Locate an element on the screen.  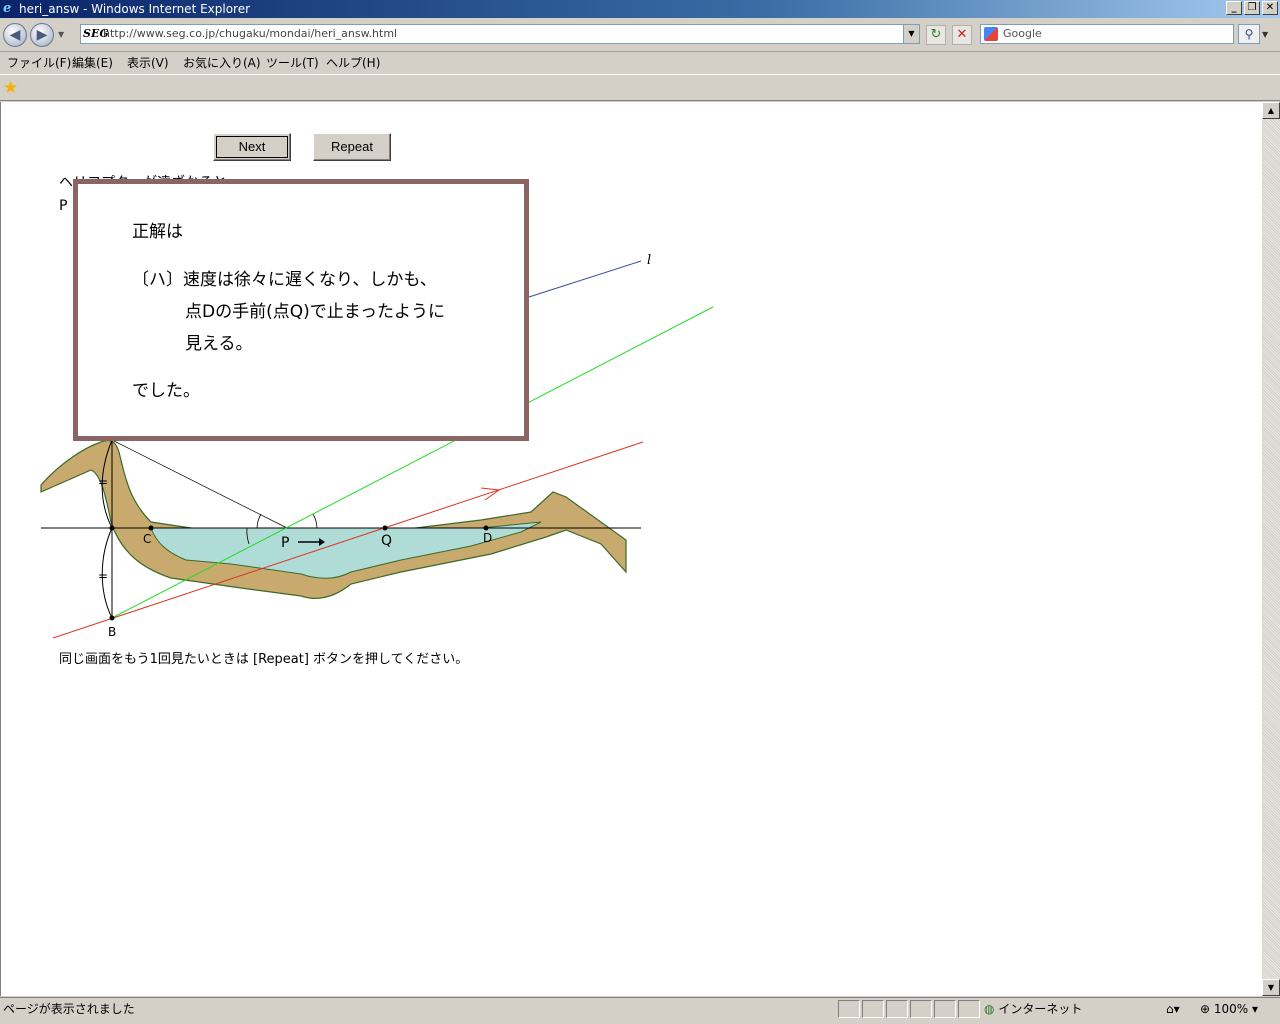
scroll-down-icon: ▼ is located at coordinates (1271, 987).